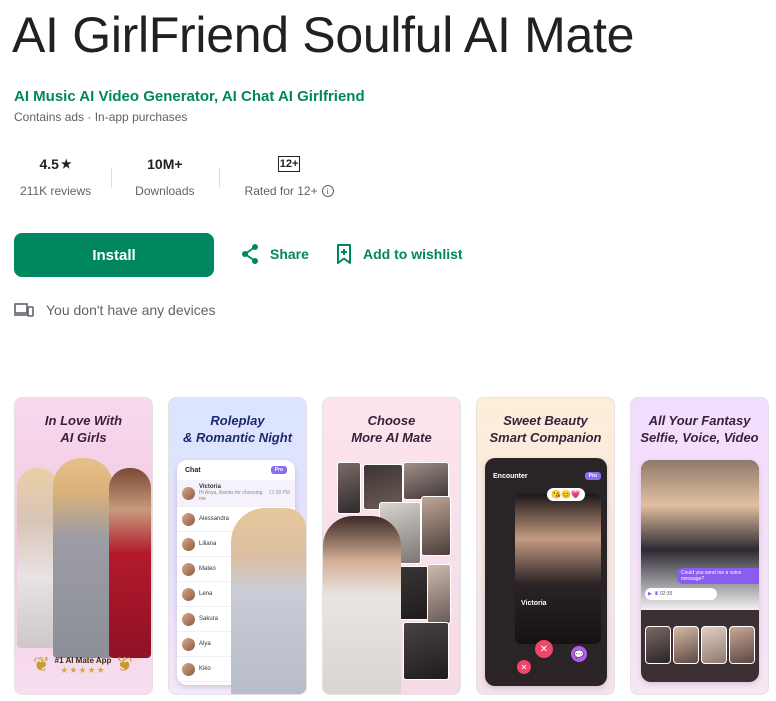 Image resolution: width=776 pixels, height=701 pixels. Describe the element at coordinates (66, 164) in the screenshot. I see `star-icon: ★` at that location.